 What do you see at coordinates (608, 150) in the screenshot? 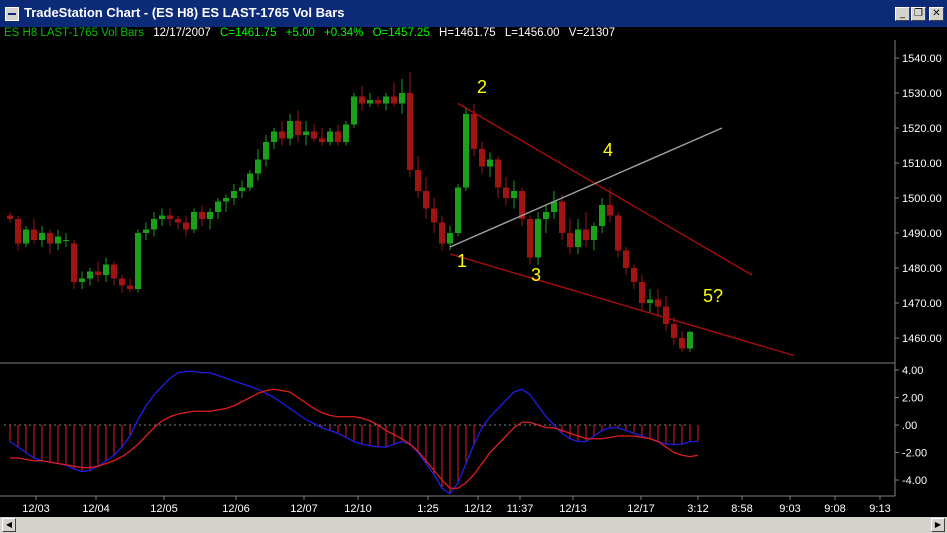
I see `wave-label-4: 4` at bounding box center [608, 150].